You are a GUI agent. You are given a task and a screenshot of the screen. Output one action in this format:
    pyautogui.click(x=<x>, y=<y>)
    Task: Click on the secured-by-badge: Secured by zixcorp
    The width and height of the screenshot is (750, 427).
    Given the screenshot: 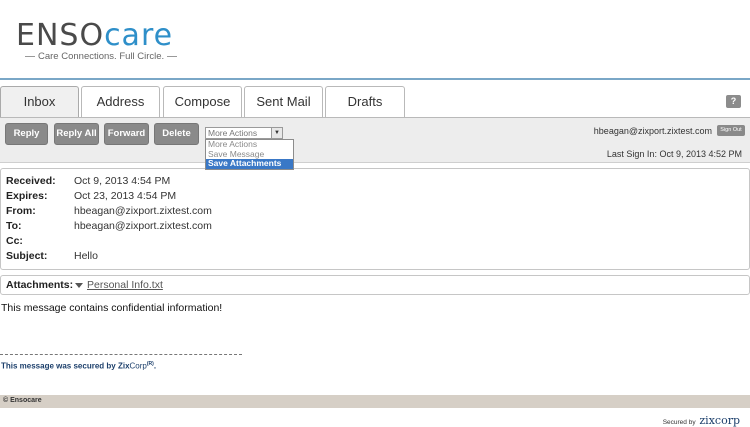 What is the action you would take?
    pyautogui.click(x=701, y=420)
    